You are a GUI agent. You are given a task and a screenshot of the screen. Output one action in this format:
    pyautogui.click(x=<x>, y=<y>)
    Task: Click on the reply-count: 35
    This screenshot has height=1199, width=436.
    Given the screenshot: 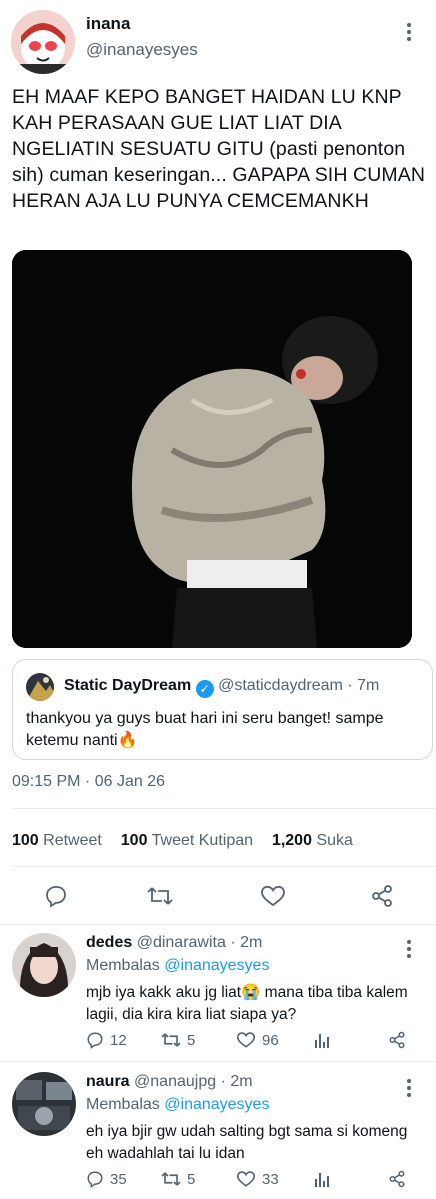 What is the action you would take?
    pyautogui.click(x=118, y=1179)
    